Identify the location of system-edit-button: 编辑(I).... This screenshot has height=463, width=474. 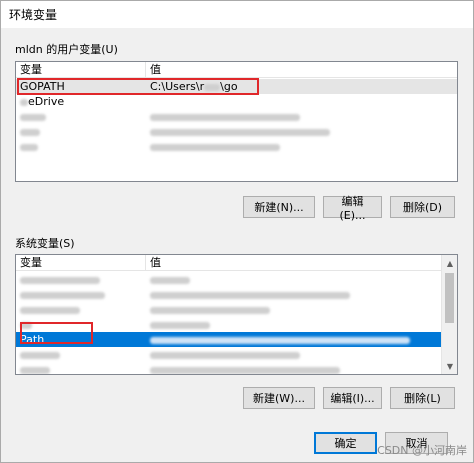
(352, 398).